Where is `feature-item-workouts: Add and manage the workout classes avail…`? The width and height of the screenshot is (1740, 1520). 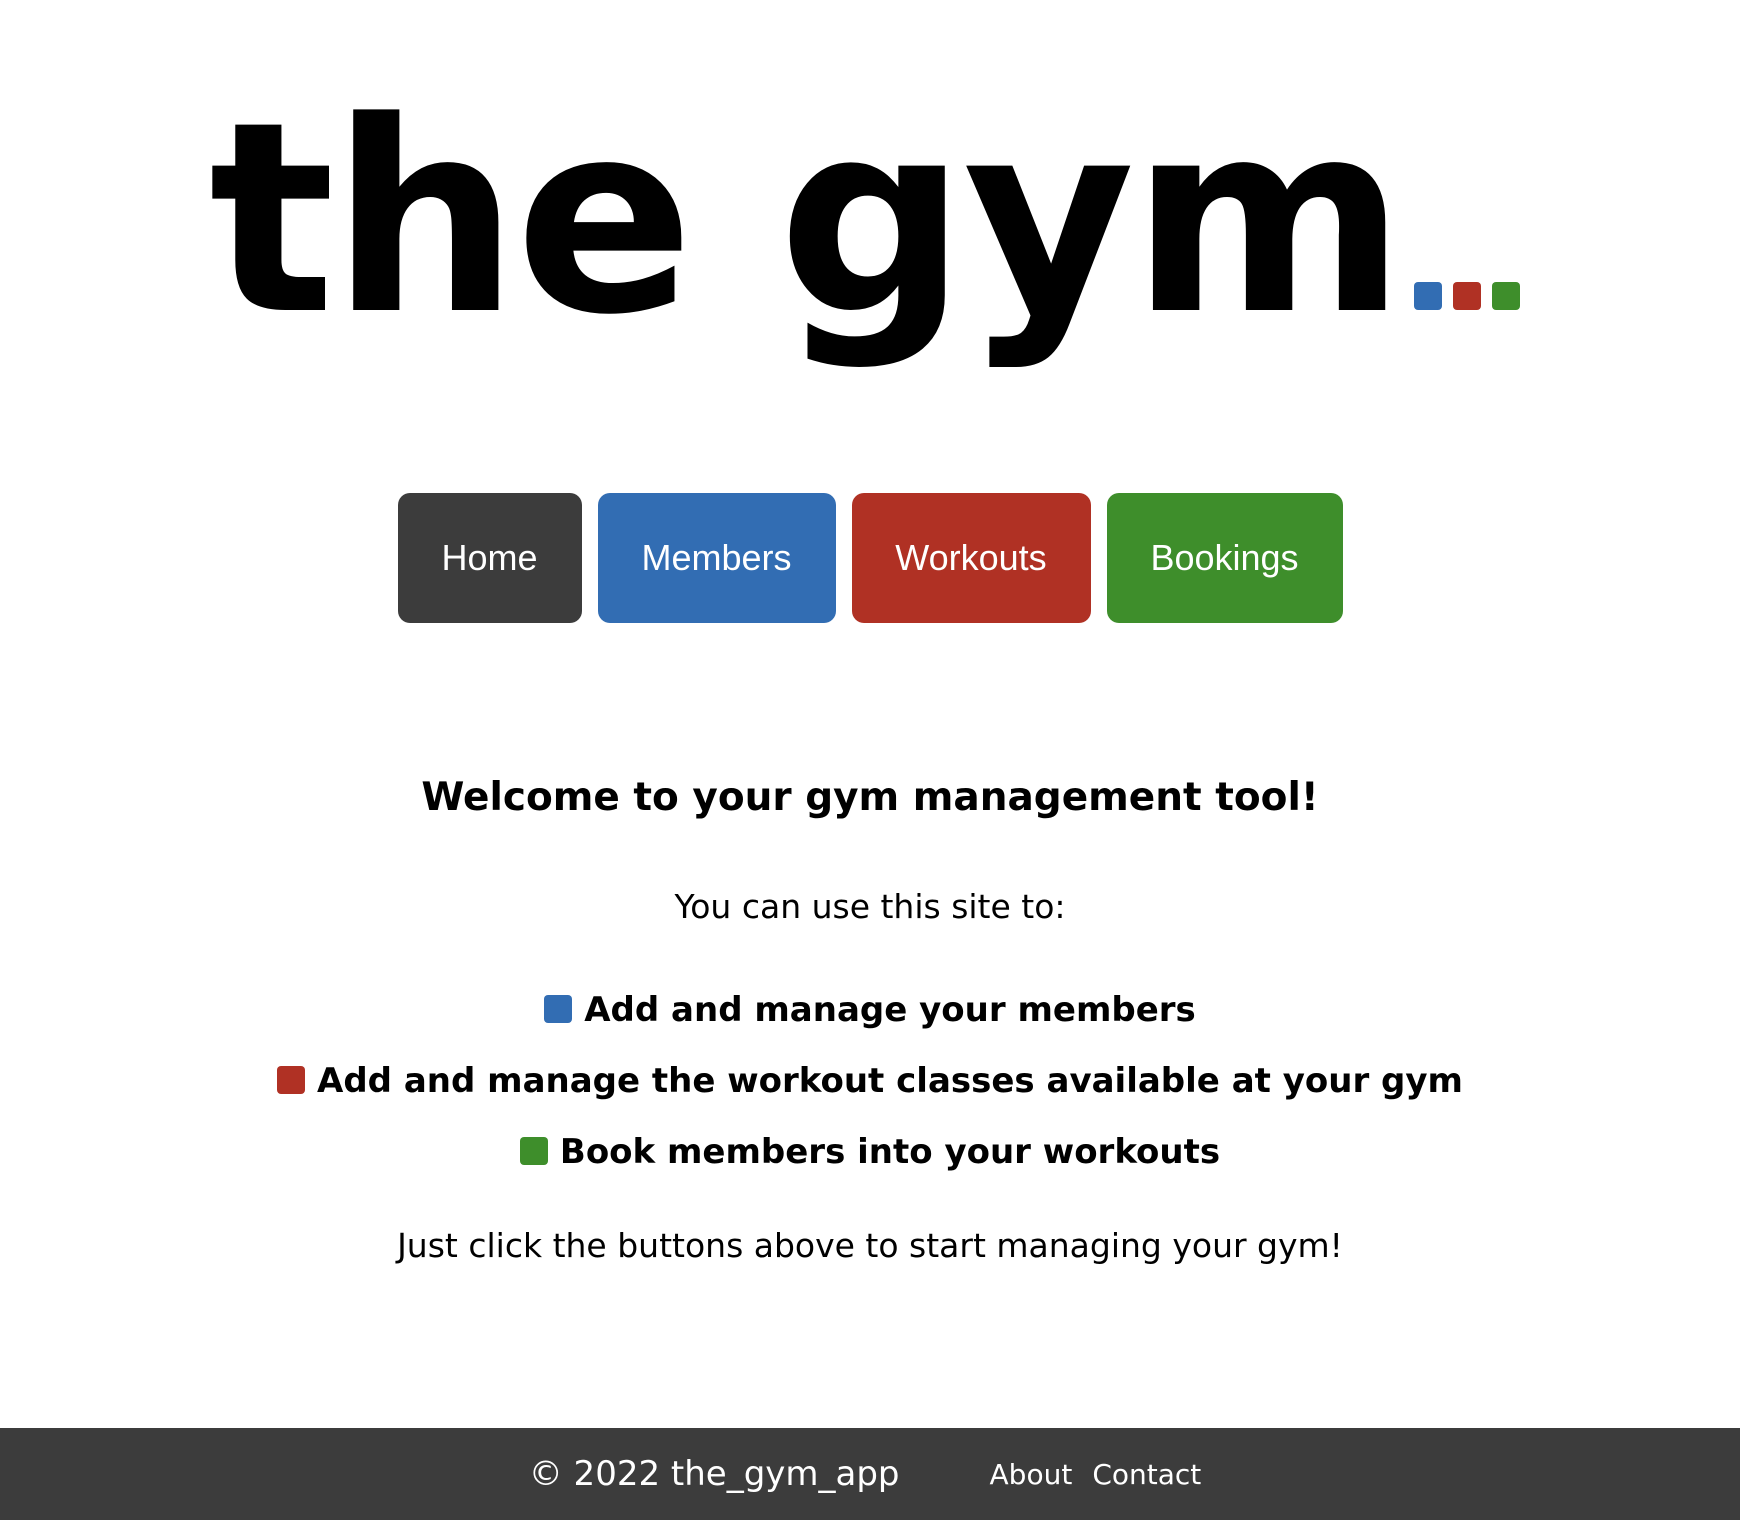 feature-item-workouts: Add and manage the workout classes avail… is located at coordinates (870, 1081).